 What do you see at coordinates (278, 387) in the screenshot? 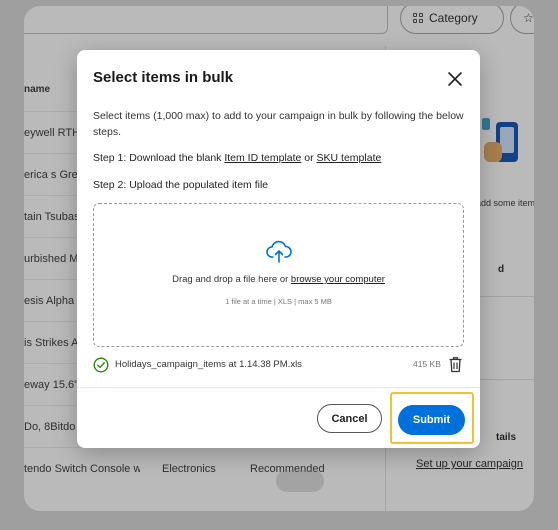
I see `footer-divider` at bounding box center [278, 387].